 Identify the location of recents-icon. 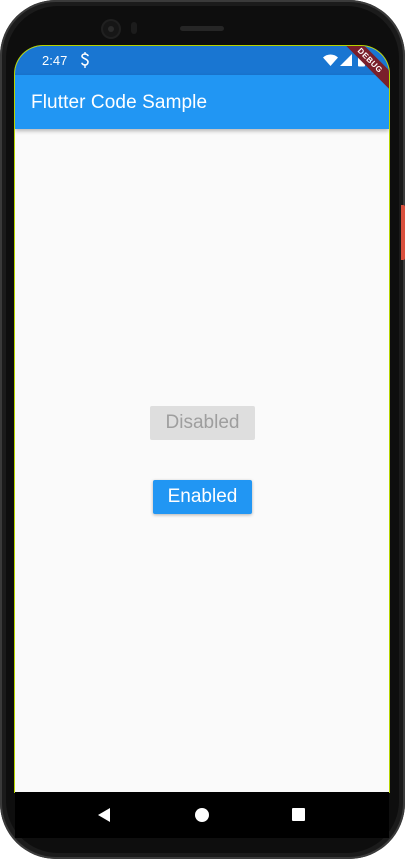
(298, 814).